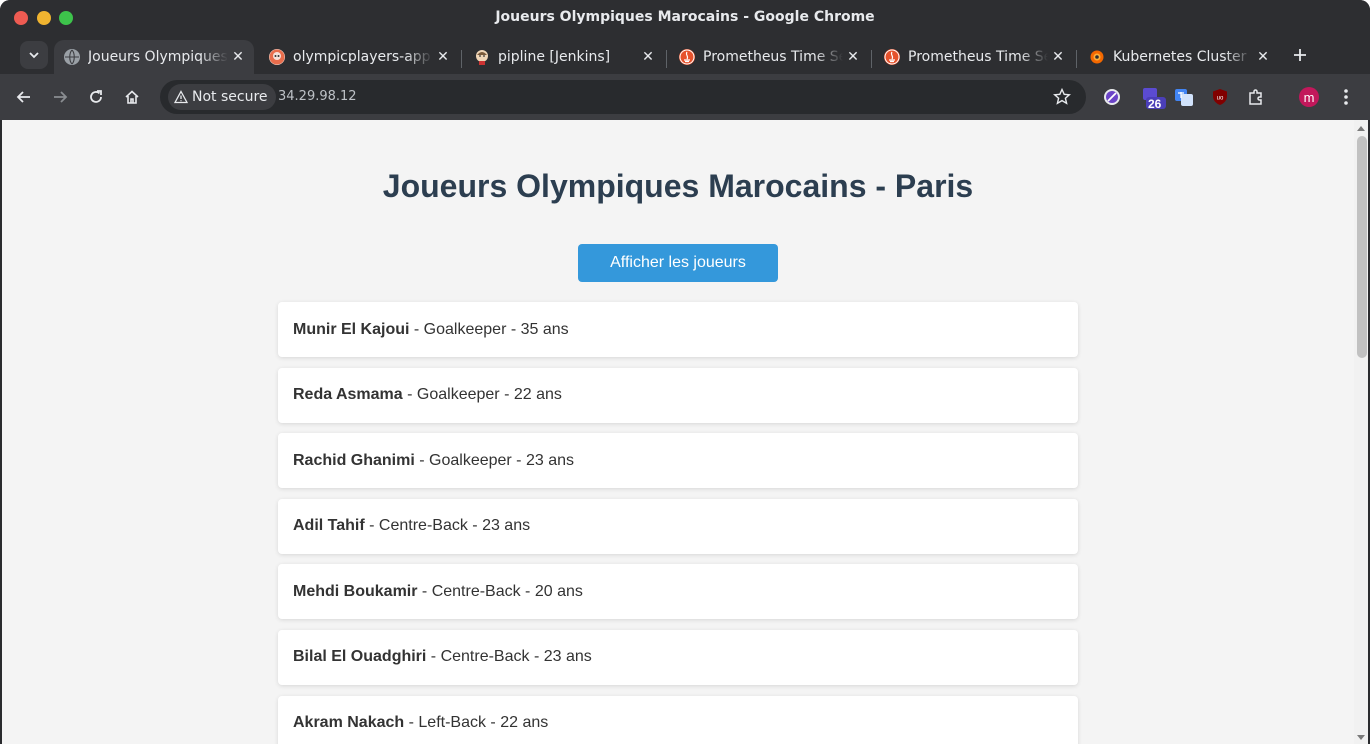 The height and width of the screenshot is (744, 1370). I want to click on tab-olympicplayers-app: olympicplayers-app ✕, so click(359, 57).